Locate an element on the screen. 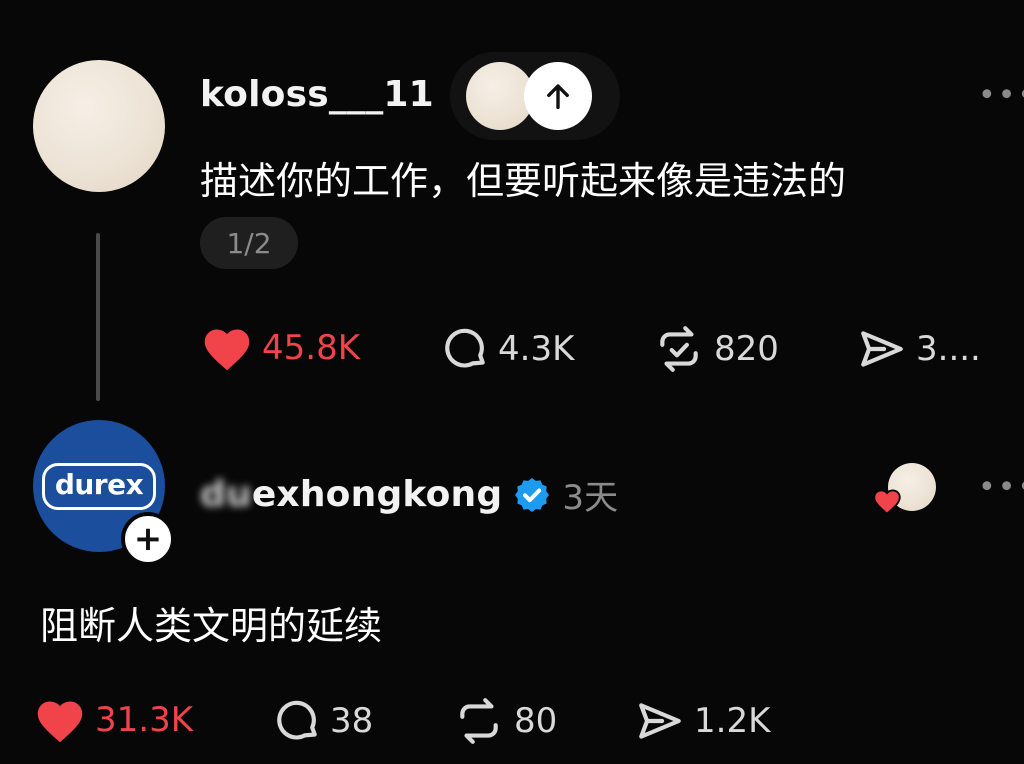 The image size is (1024, 764). reply-like-count: 31.3K is located at coordinates (144, 720).